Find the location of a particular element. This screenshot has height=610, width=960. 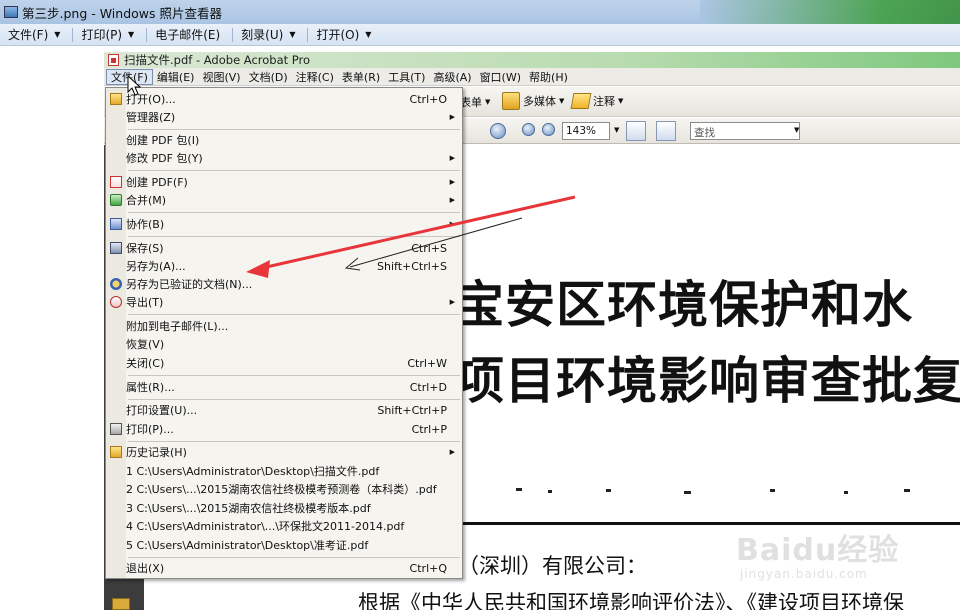

red-annotation-arrow-head is located at coordinates (258, 269).